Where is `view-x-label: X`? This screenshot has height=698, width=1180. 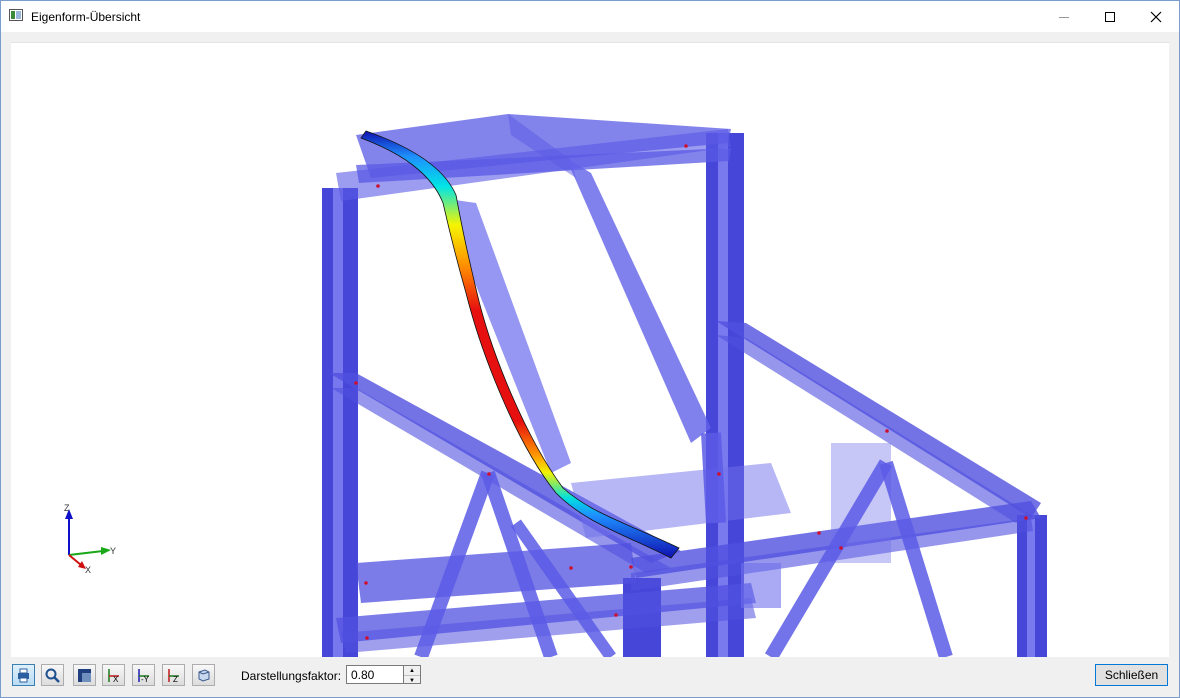
view-x-label: X is located at coordinates (116, 679).